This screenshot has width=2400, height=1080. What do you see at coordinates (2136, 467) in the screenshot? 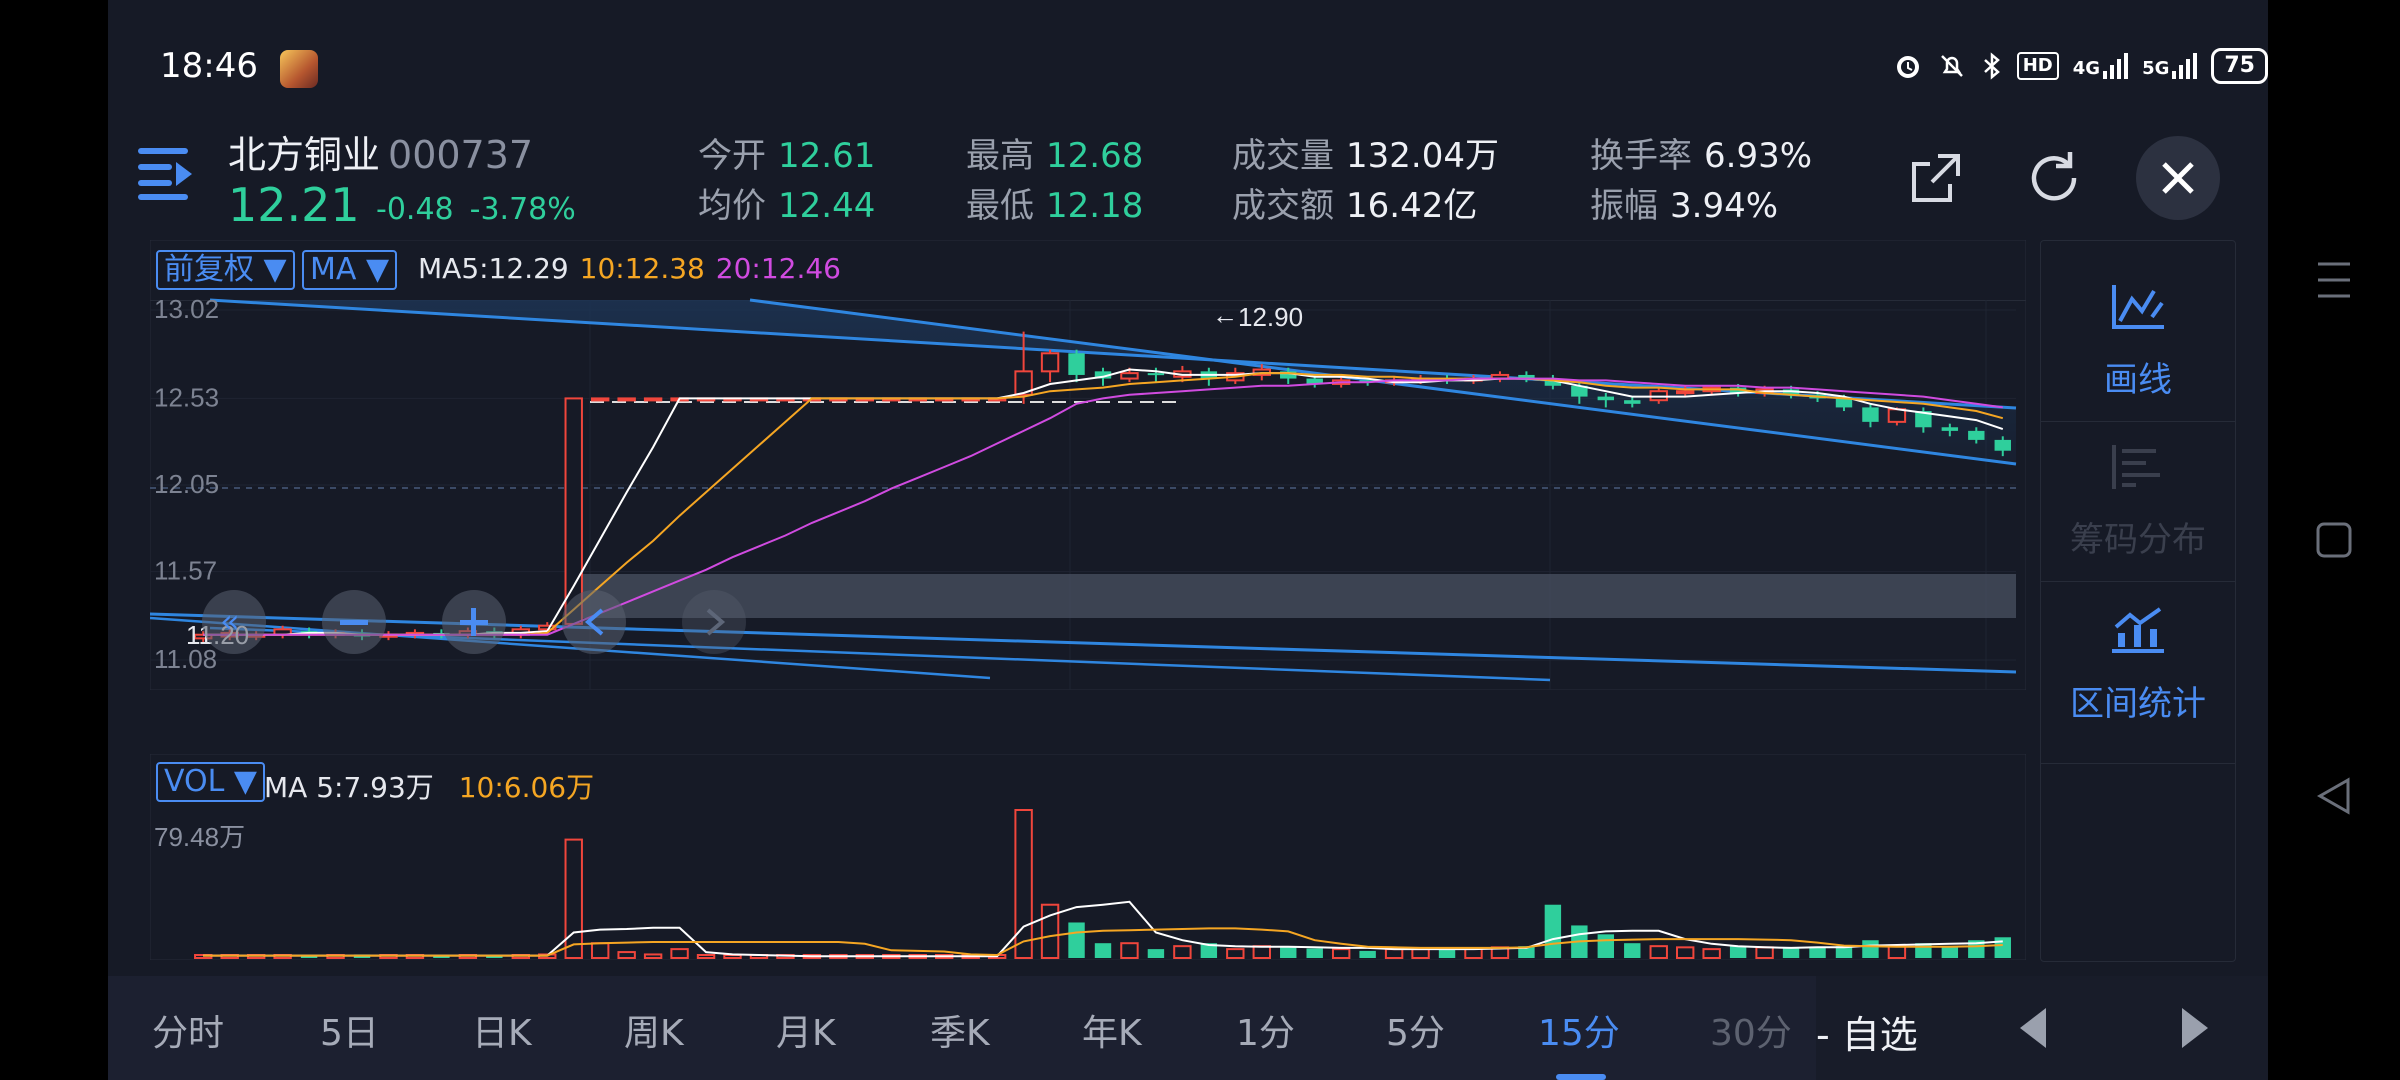
I see `chip-distribution-icon` at bounding box center [2136, 467].